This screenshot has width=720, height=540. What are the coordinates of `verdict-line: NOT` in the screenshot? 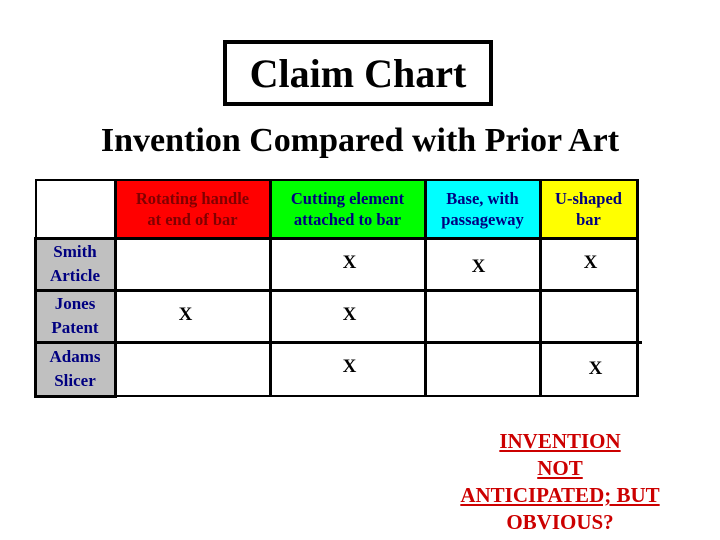 It's located at (560, 468).